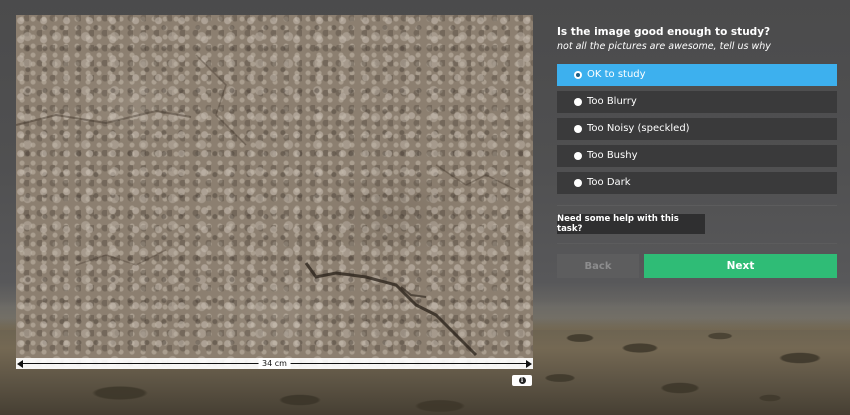 The height and width of the screenshot is (415, 850). What do you see at coordinates (612, 155) in the screenshot?
I see `option-label: Too Bushy` at bounding box center [612, 155].